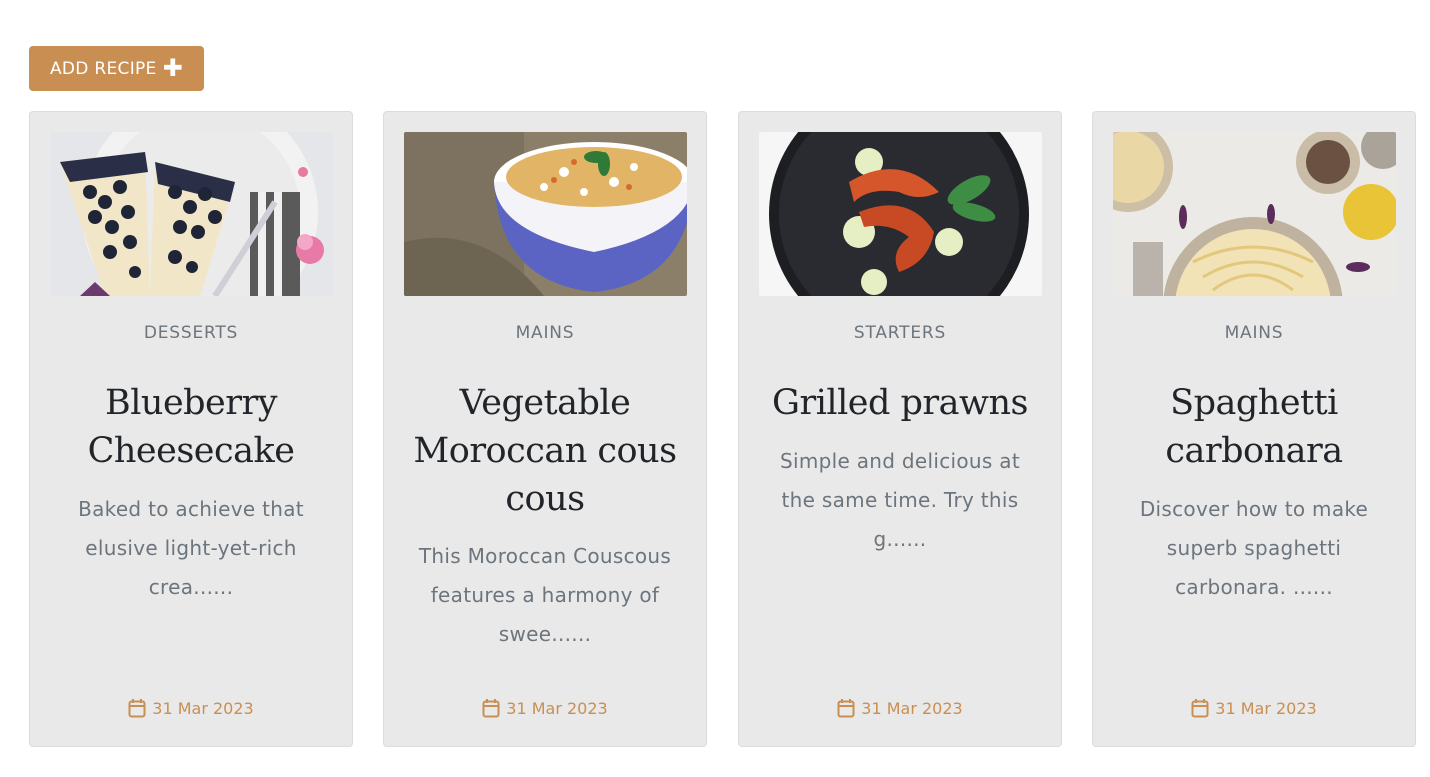 The height and width of the screenshot is (777, 1430). I want to click on recipe-title: Spaghetti carbonara, so click(1254, 427).